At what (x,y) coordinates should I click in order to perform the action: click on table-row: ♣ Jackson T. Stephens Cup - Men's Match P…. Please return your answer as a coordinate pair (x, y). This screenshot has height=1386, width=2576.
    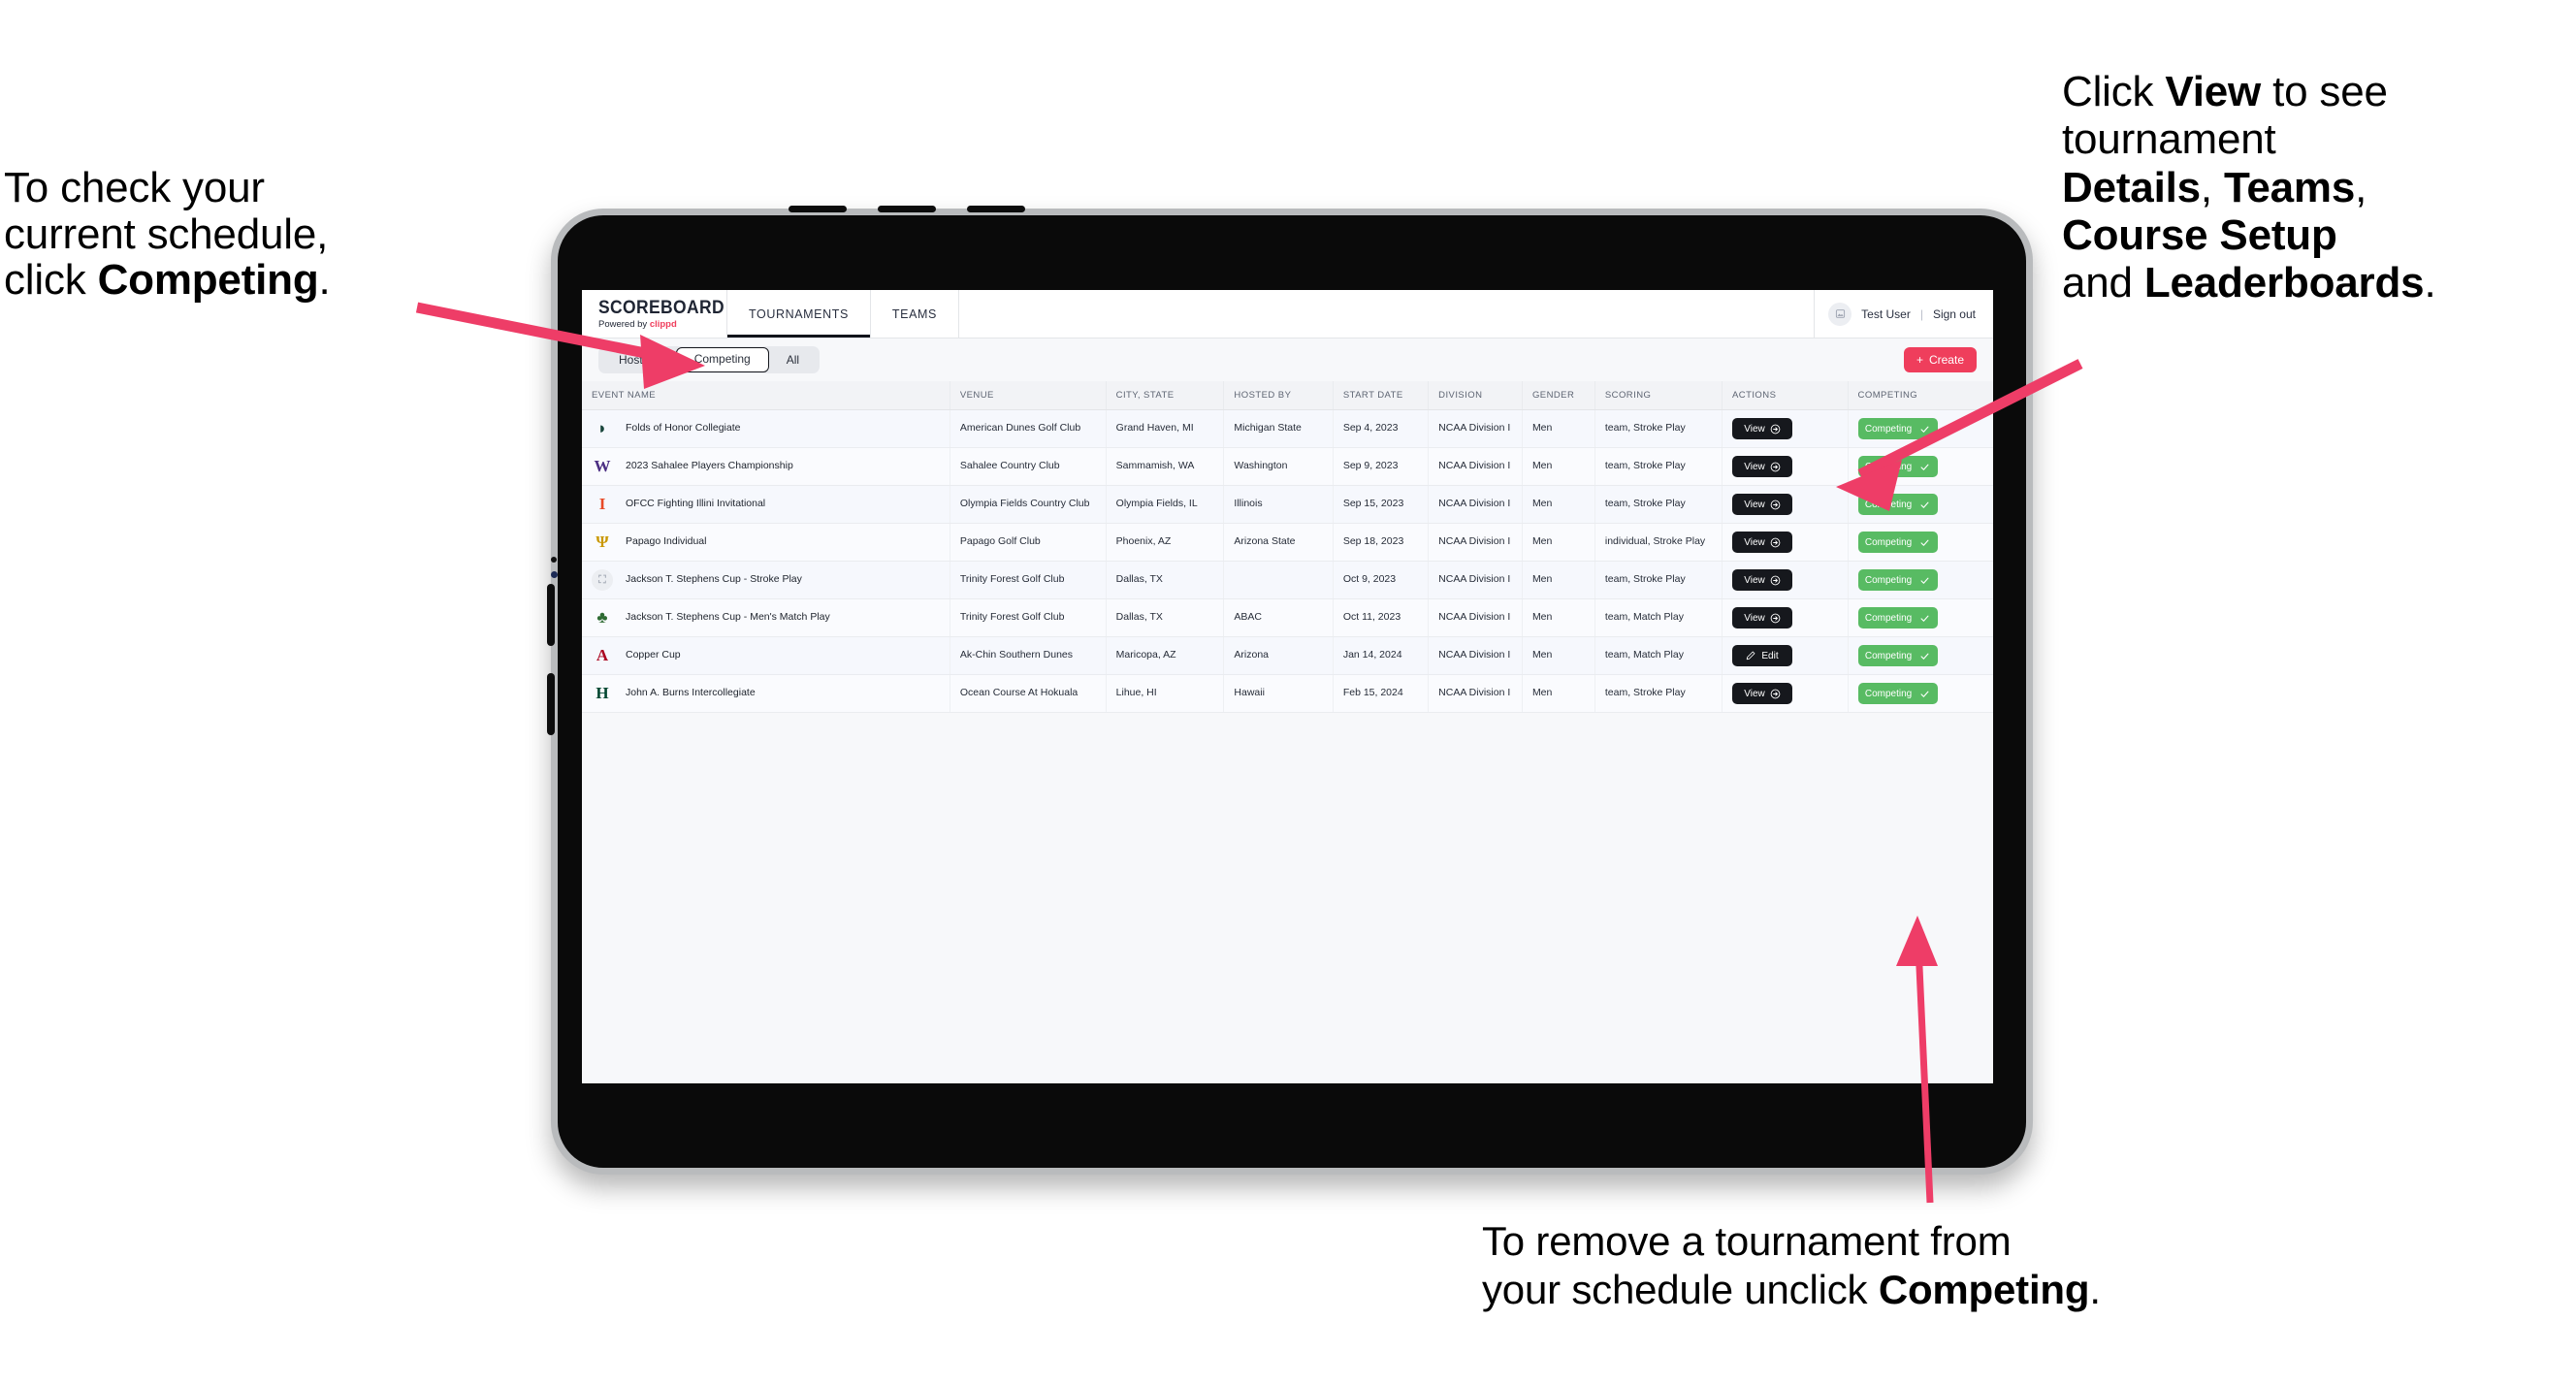
    Looking at the image, I should click on (1287, 617).